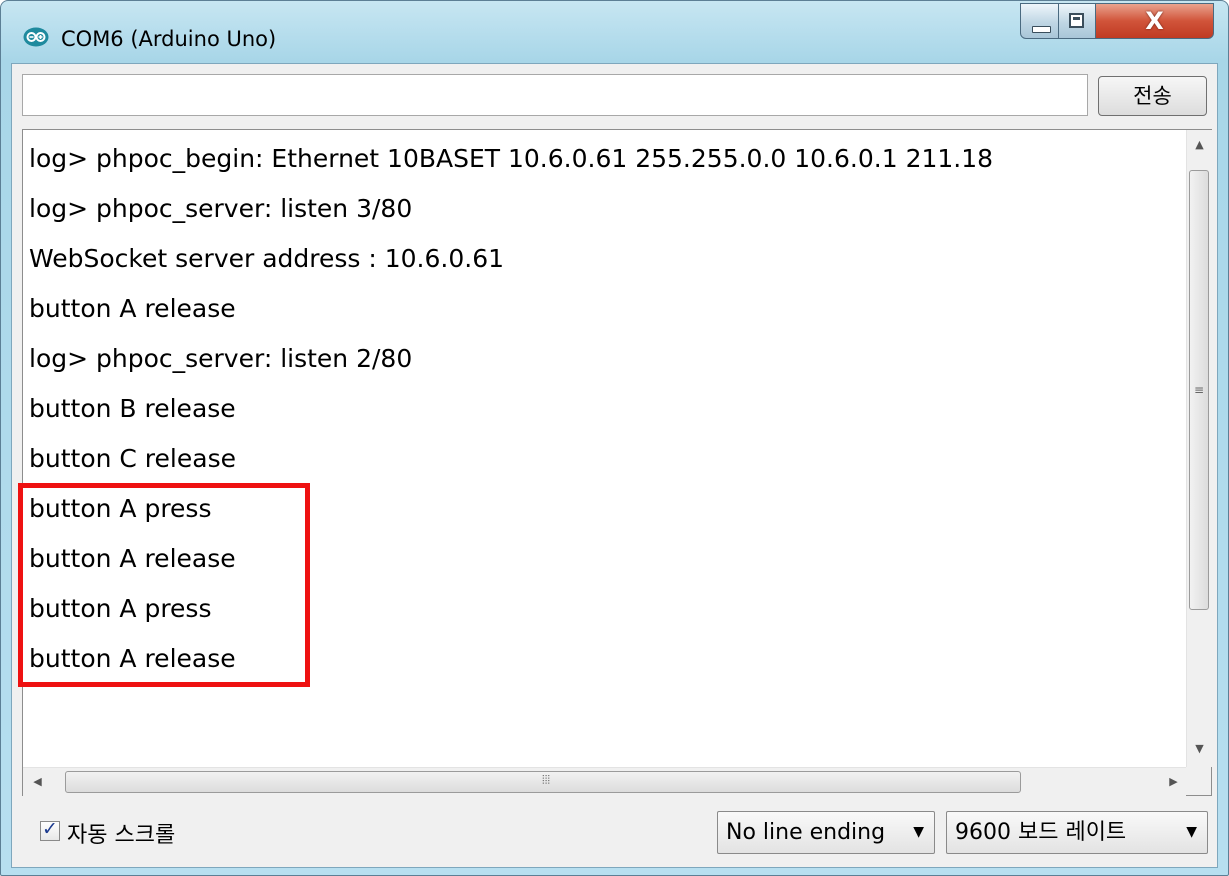 Image resolution: width=1229 pixels, height=876 pixels. I want to click on send-input, so click(555, 95).